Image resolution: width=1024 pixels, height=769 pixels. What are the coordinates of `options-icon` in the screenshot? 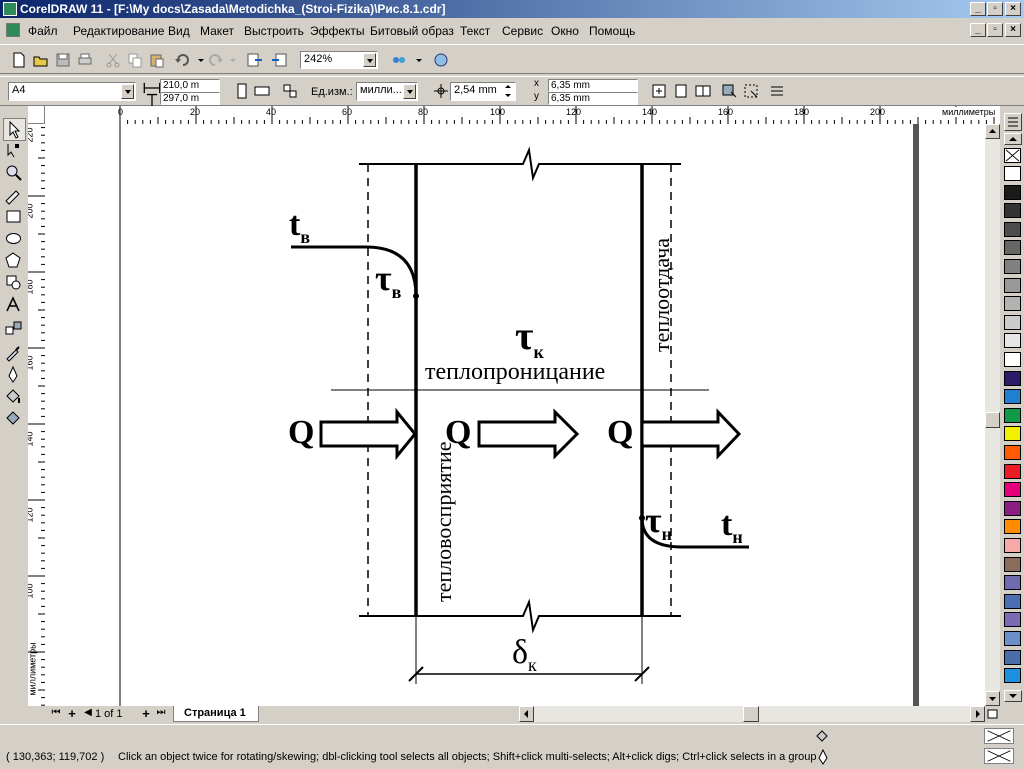 It's located at (777, 91).